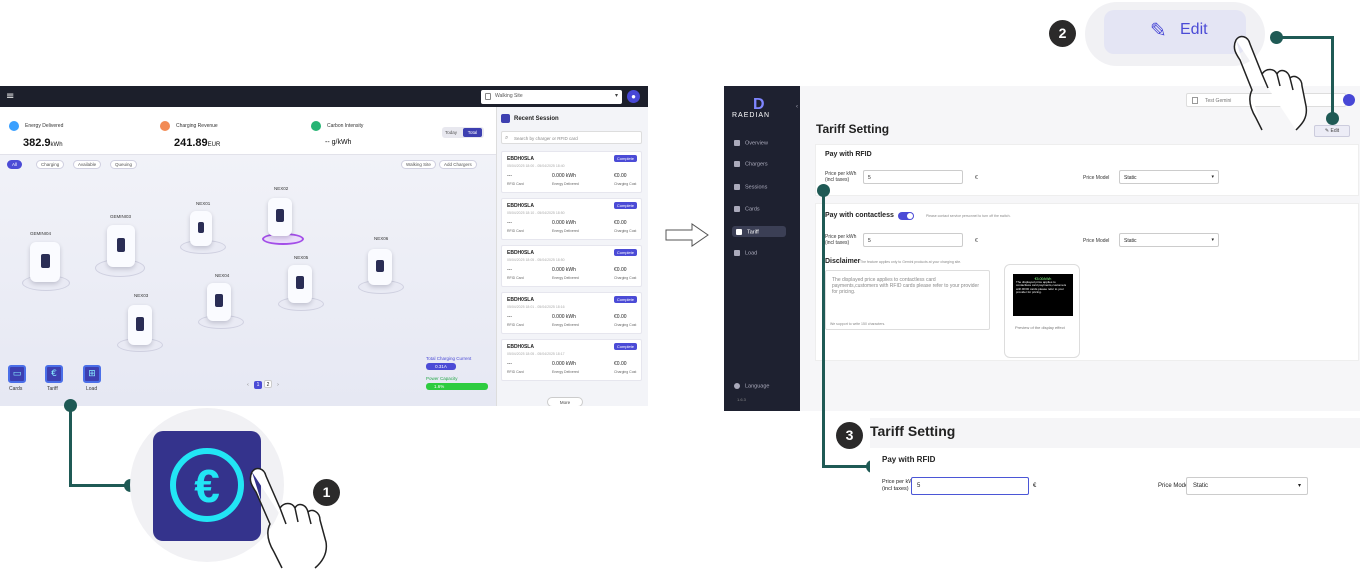 The height and width of the screenshot is (570, 1364). What do you see at coordinates (751, 386) in the screenshot?
I see `nav-language: Language` at bounding box center [751, 386].